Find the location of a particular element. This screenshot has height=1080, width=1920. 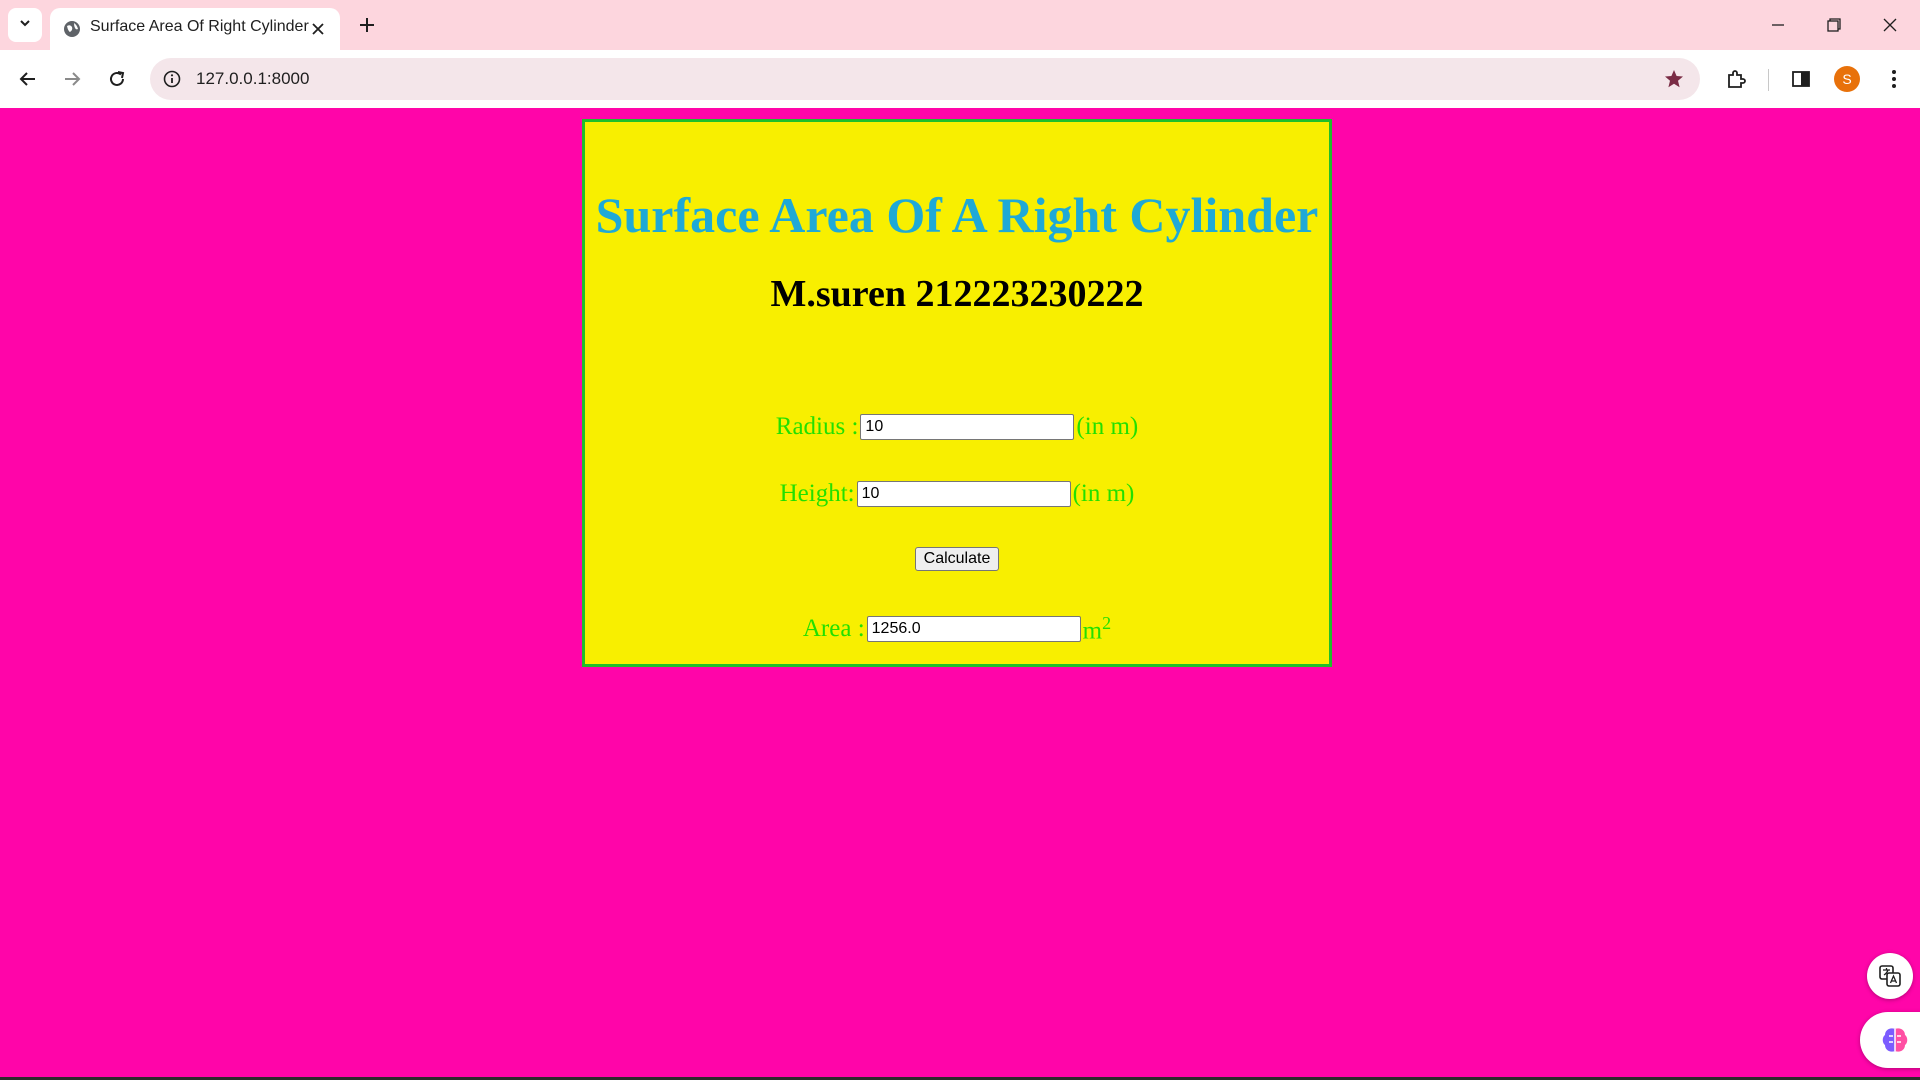

radius-label: Radius : is located at coordinates (817, 426).